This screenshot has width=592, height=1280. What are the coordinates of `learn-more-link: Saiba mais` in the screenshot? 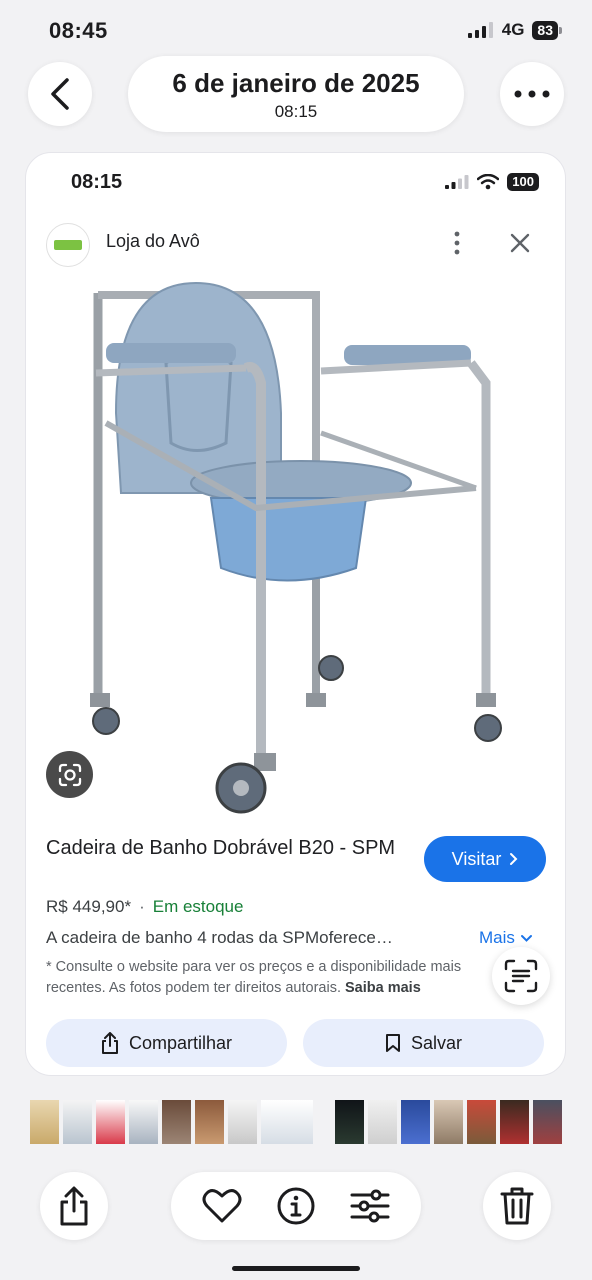 It's located at (383, 988).